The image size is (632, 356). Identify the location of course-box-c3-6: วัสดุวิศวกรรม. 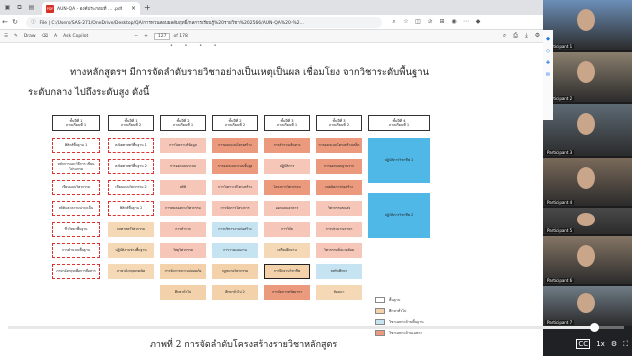
(183, 250).